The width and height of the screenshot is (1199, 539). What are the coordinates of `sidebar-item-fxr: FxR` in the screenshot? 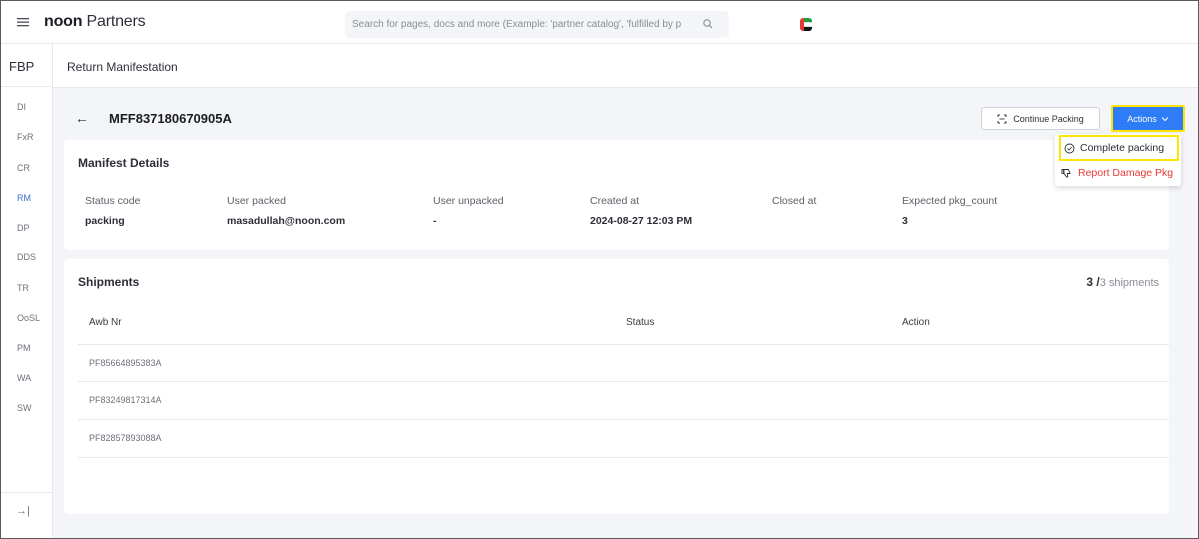 It's located at (25, 137).